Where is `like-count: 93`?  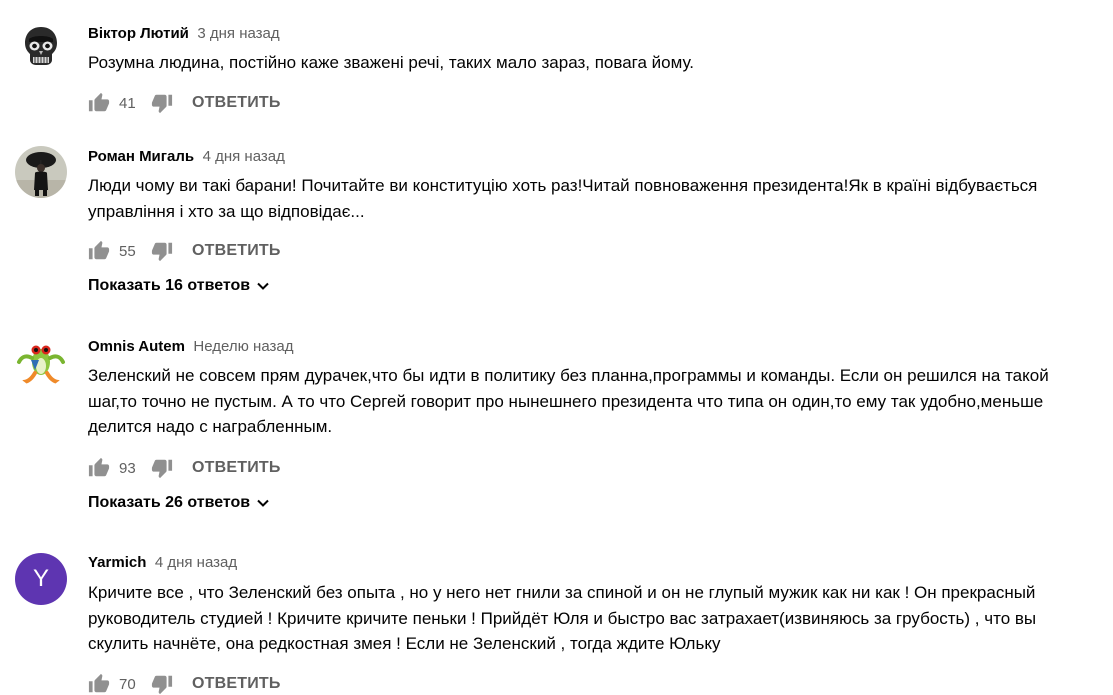
like-count: 93 is located at coordinates (127, 468).